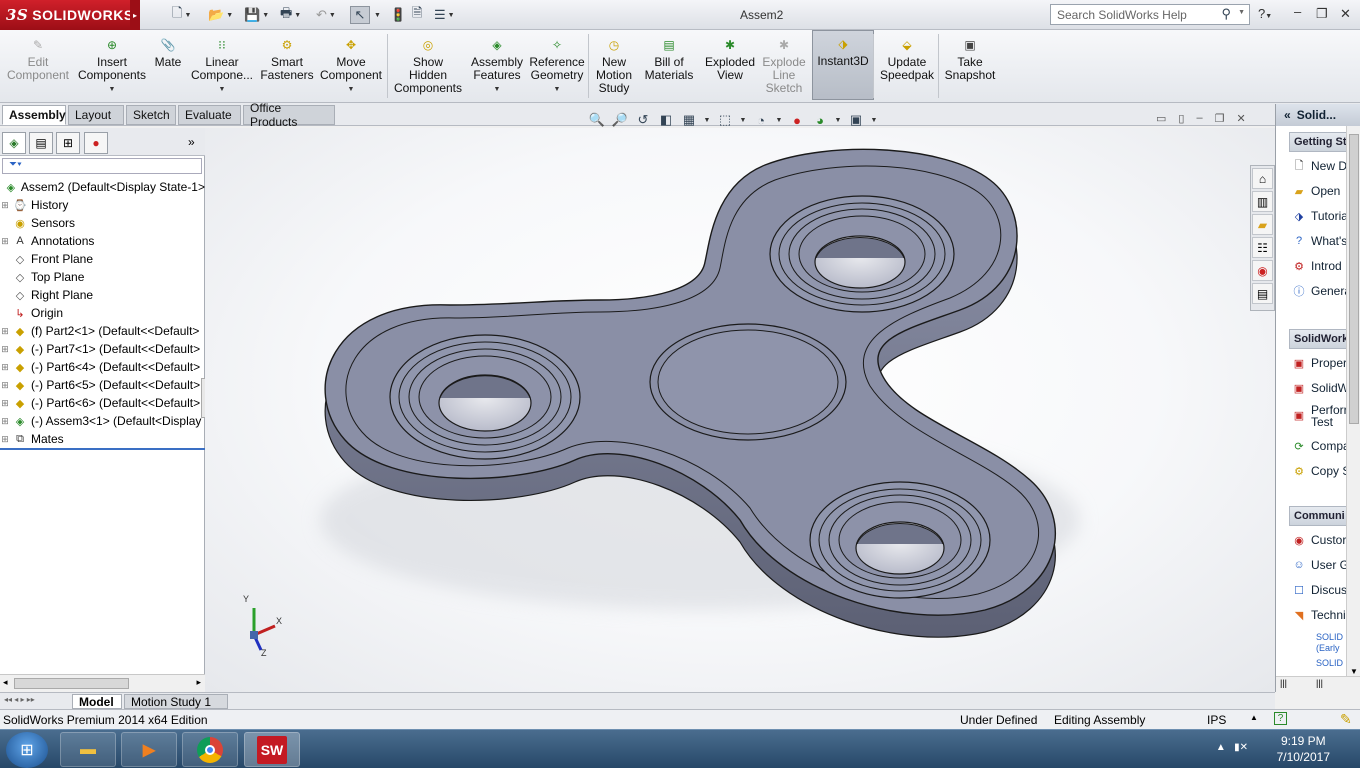 Image resolution: width=1360 pixels, height=768 pixels. Describe the element at coordinates (210, 749) in the screenshot. I see `taskbar-chrome` at that location.